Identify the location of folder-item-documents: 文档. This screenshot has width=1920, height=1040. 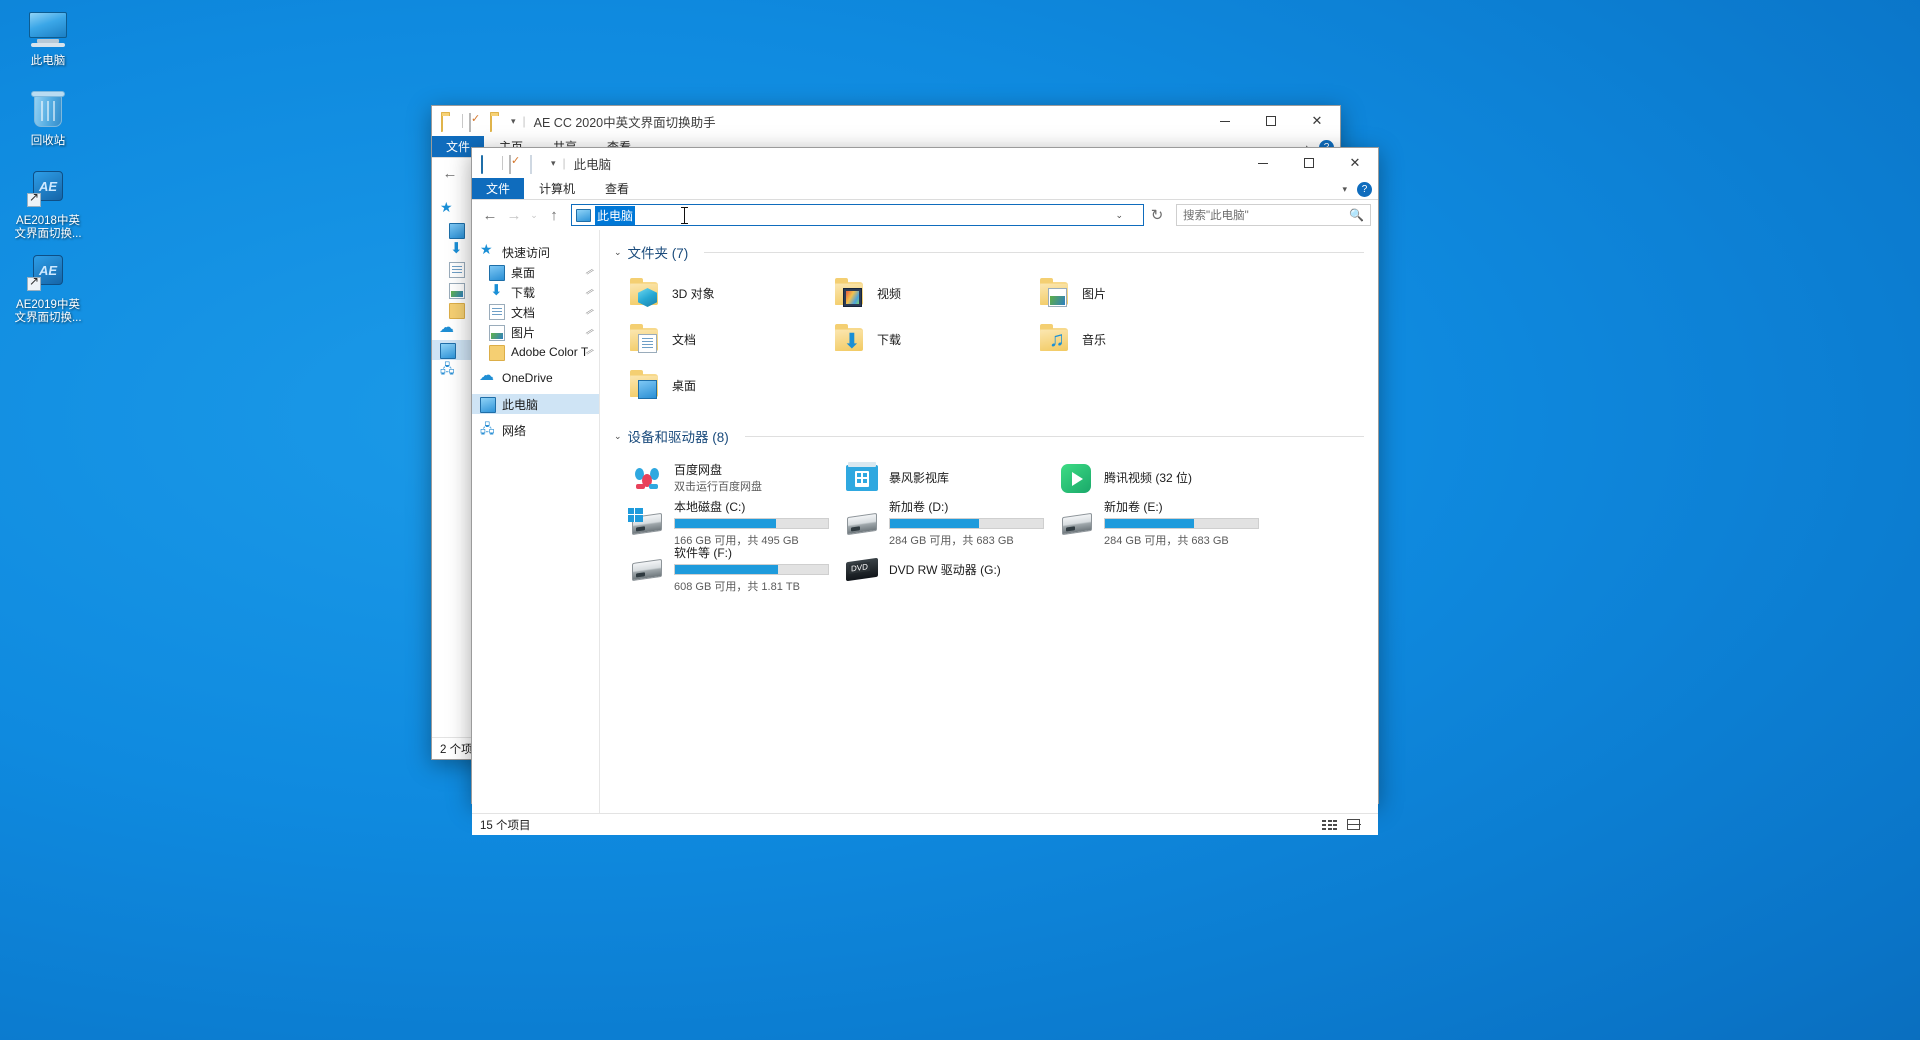
(726, 339).